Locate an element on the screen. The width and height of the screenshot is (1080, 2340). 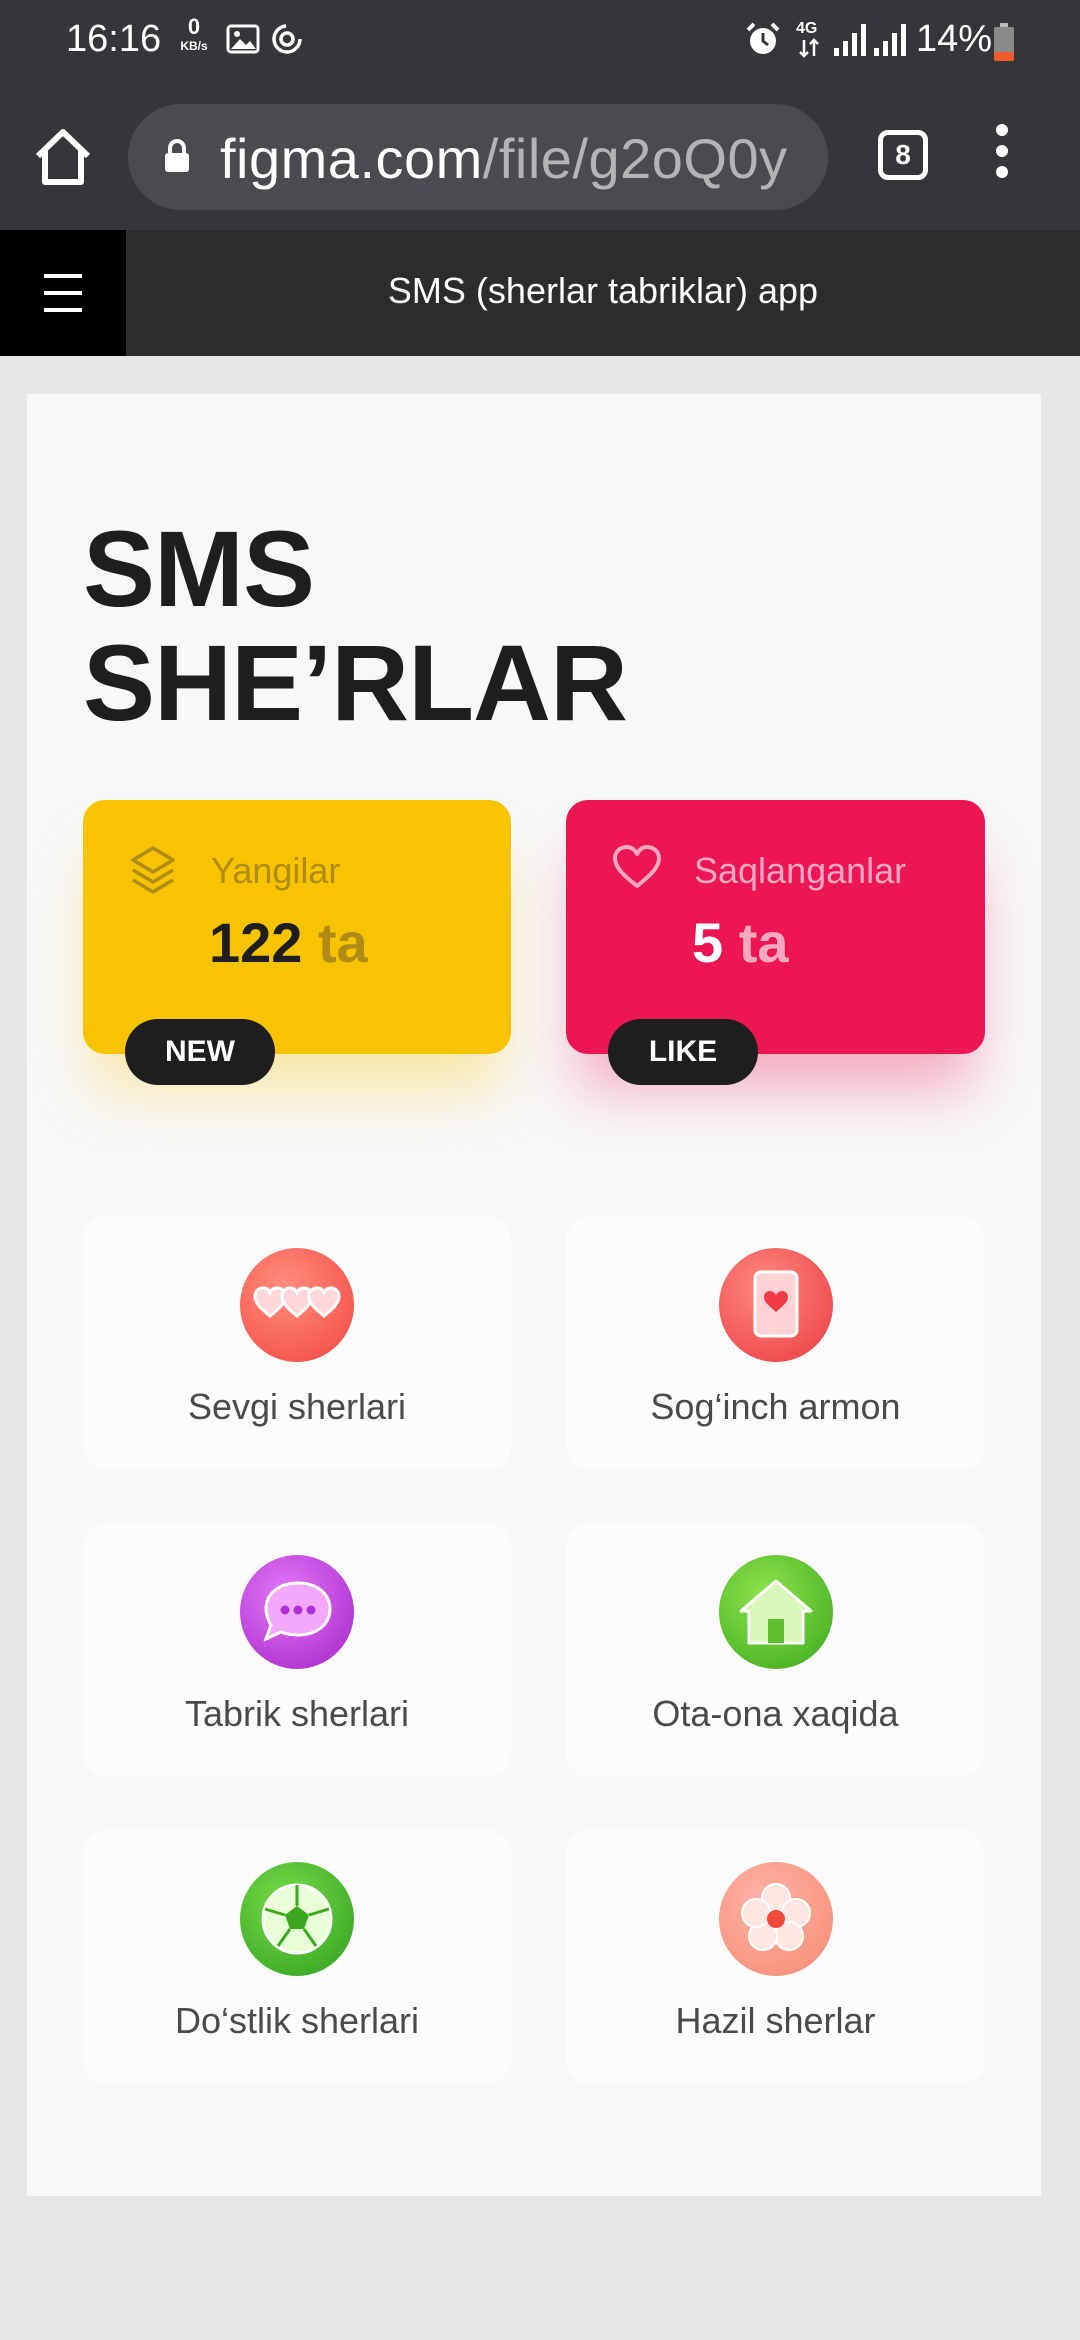
status-time: 16:16 is located at coordinates (114, 39).